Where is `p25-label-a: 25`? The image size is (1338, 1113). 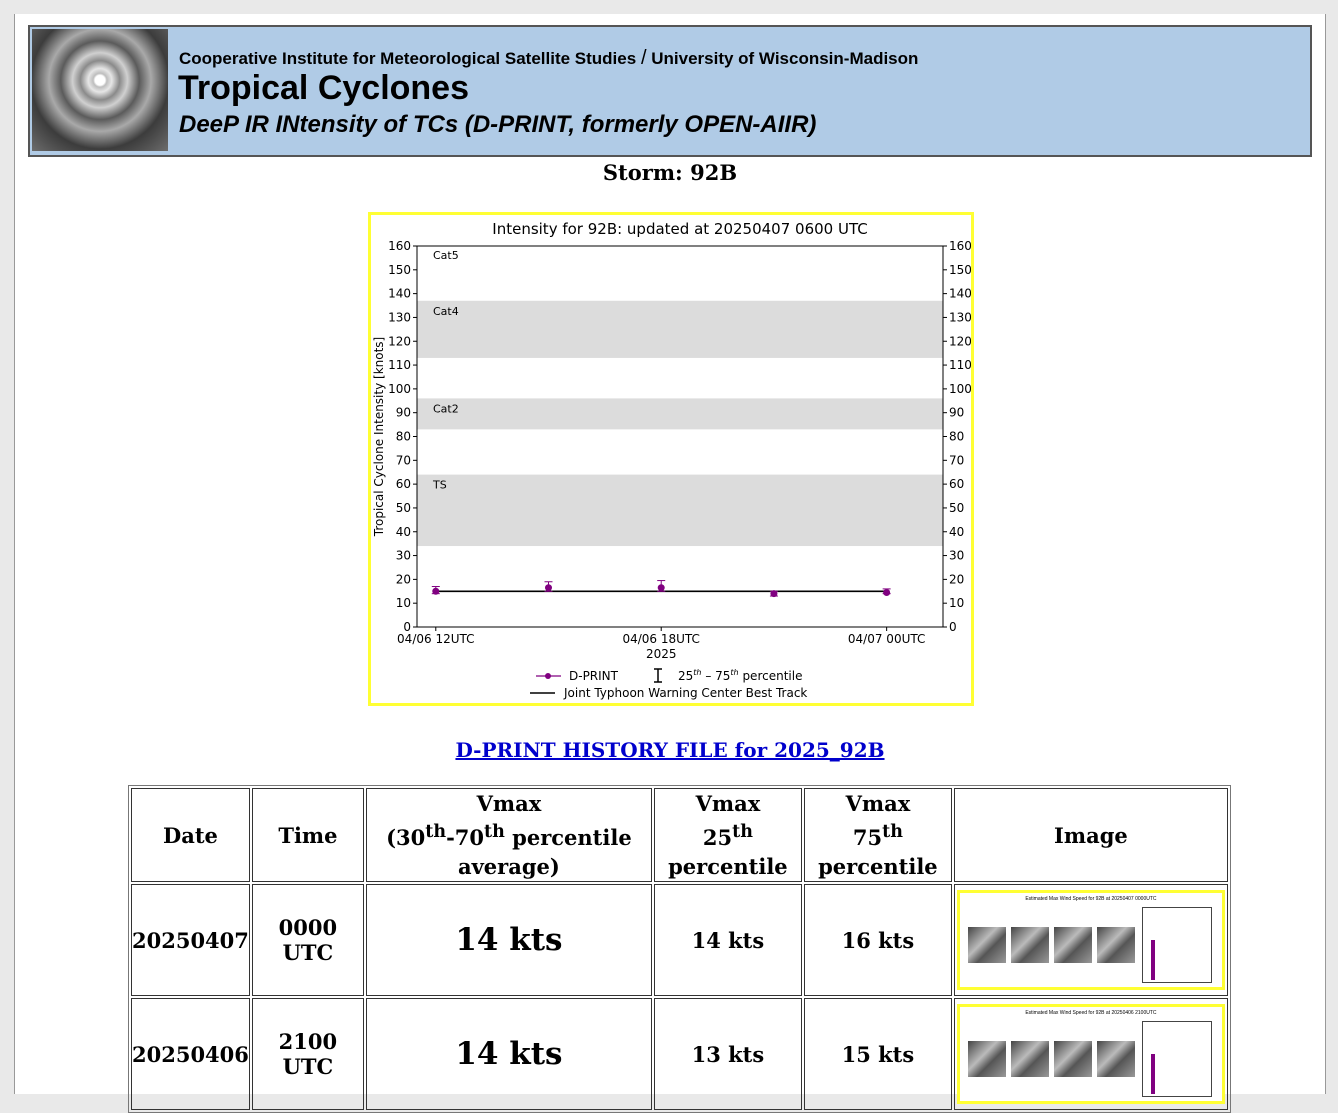
p25-label-a: 25 is located at coordinates (717, 837).